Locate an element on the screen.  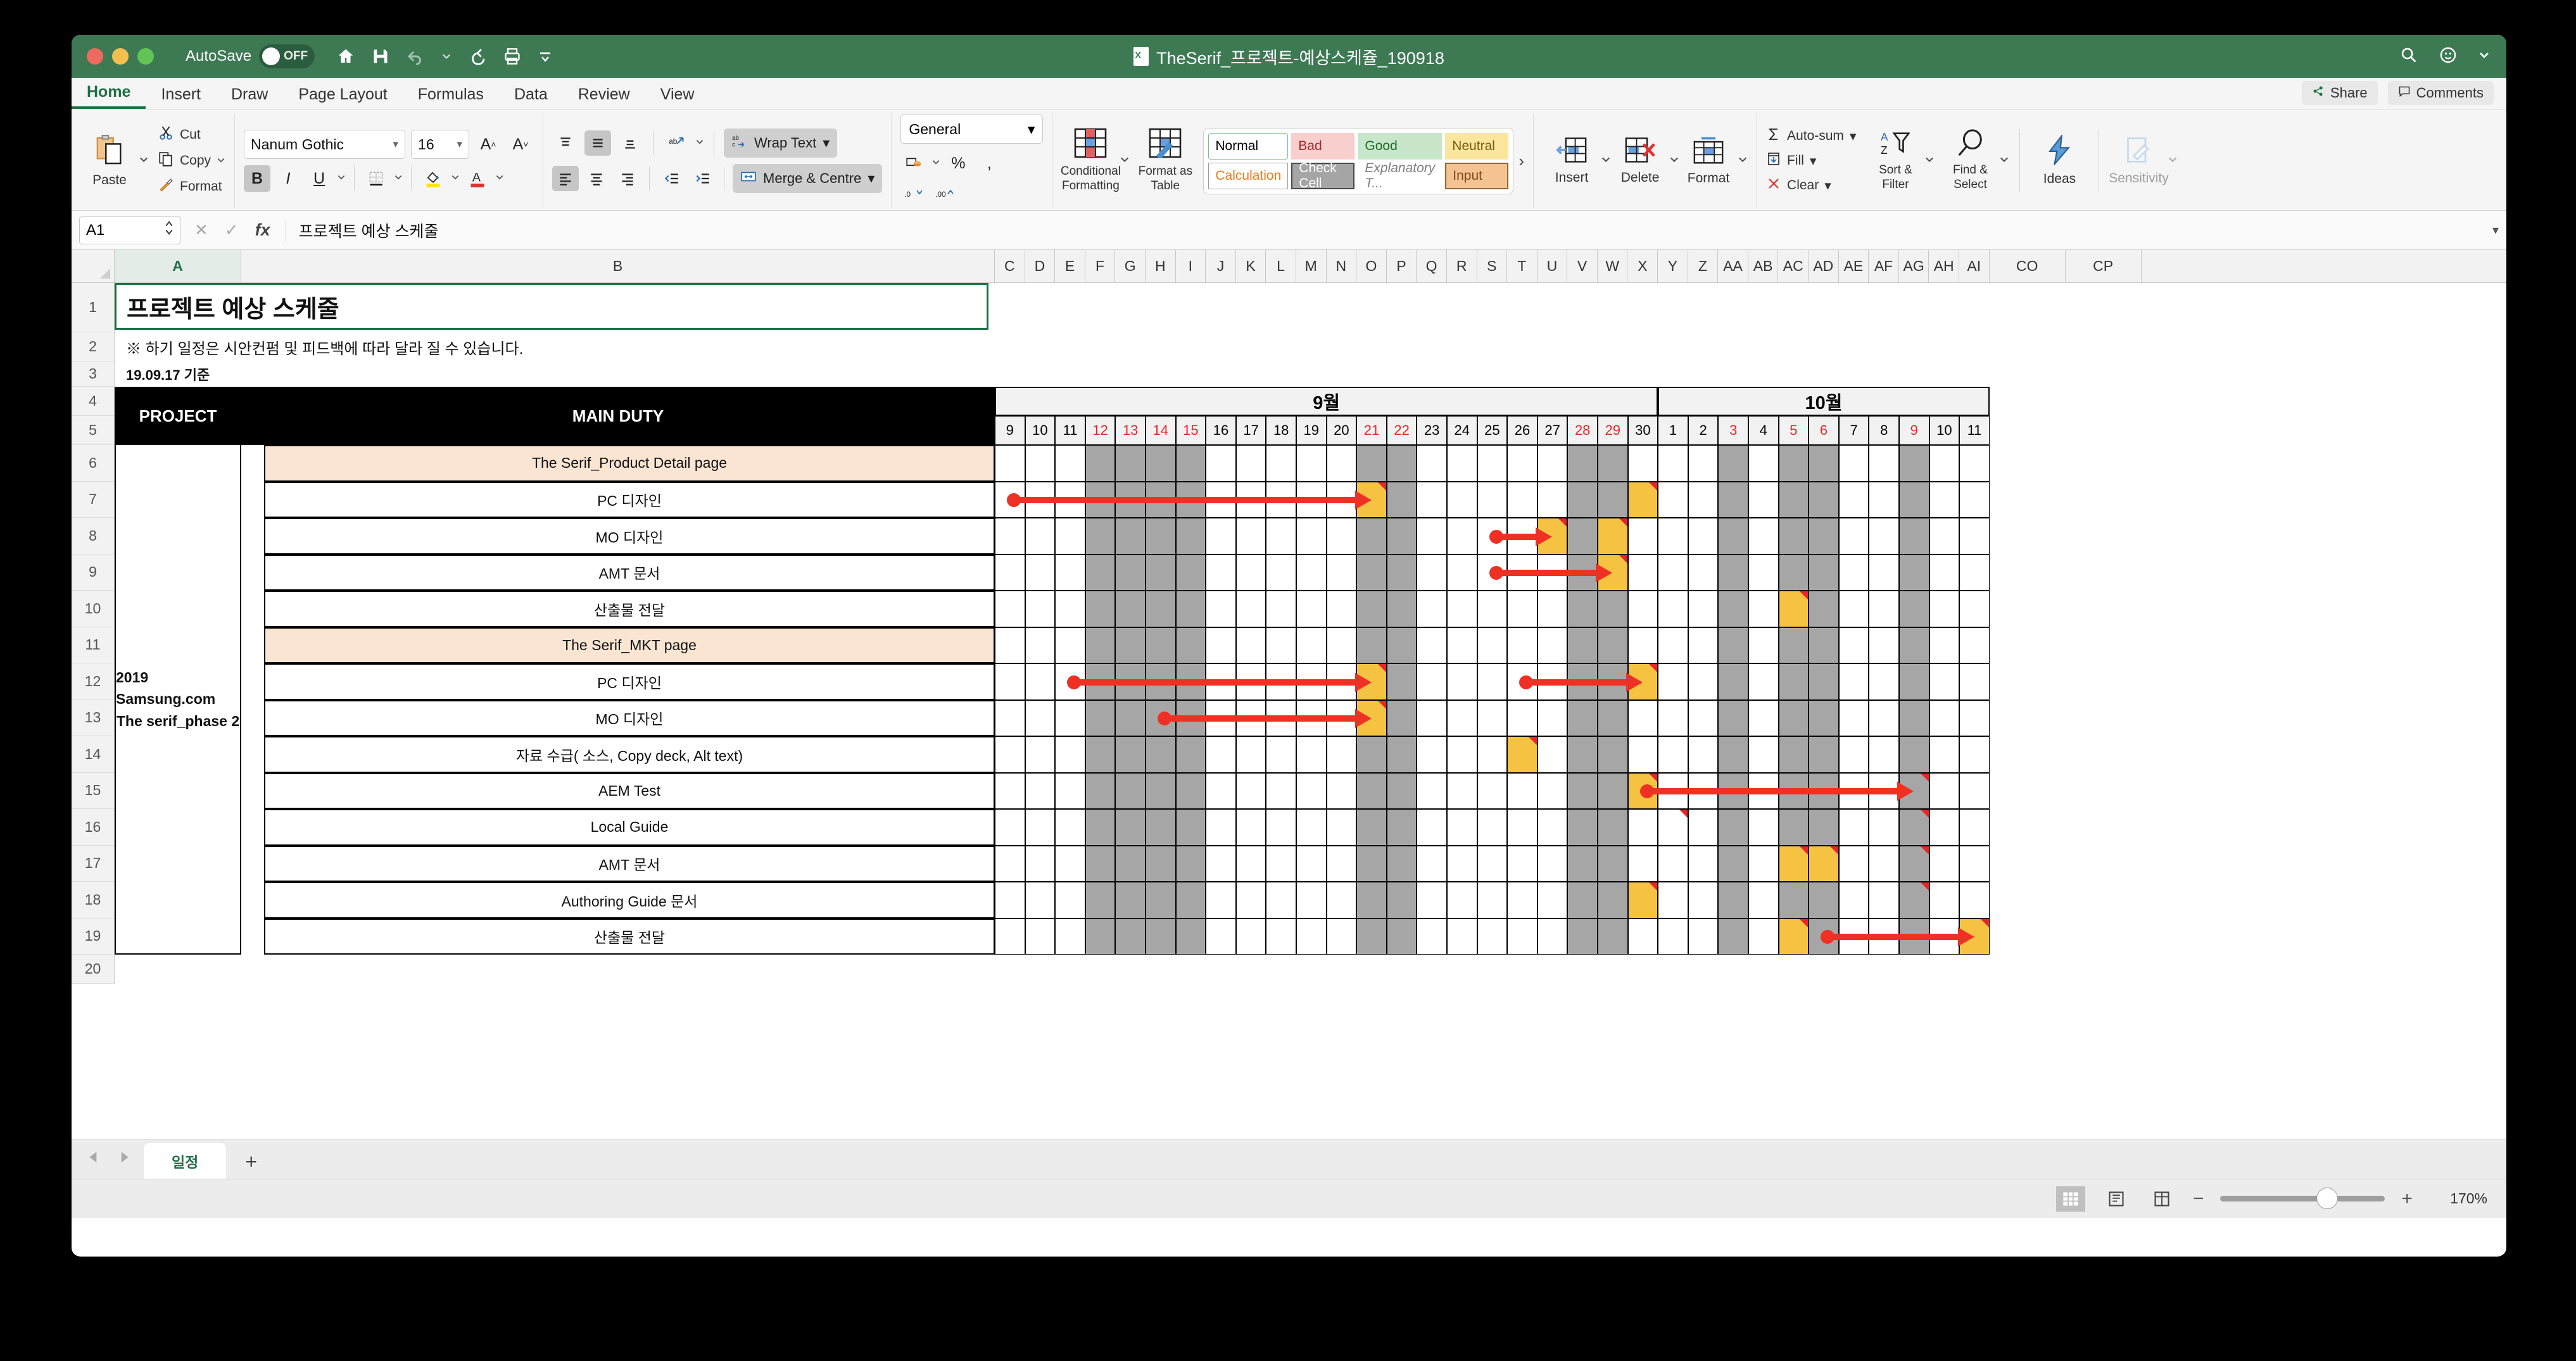
row-header-6: 6 is located at coordinates (93, 463).